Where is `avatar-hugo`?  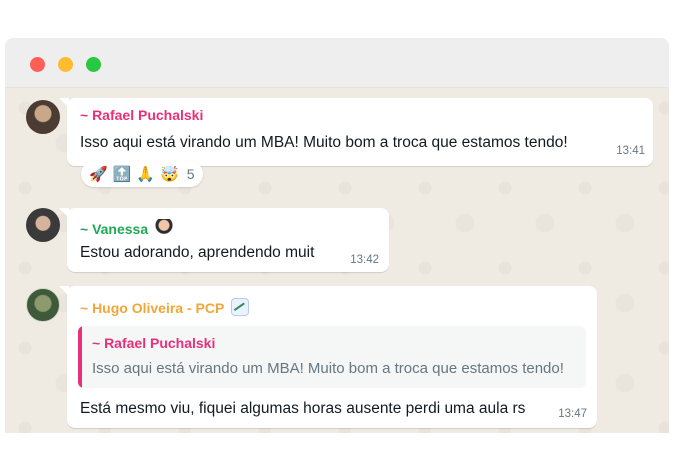 avatar-hugo is located at coordinates (43, 305).